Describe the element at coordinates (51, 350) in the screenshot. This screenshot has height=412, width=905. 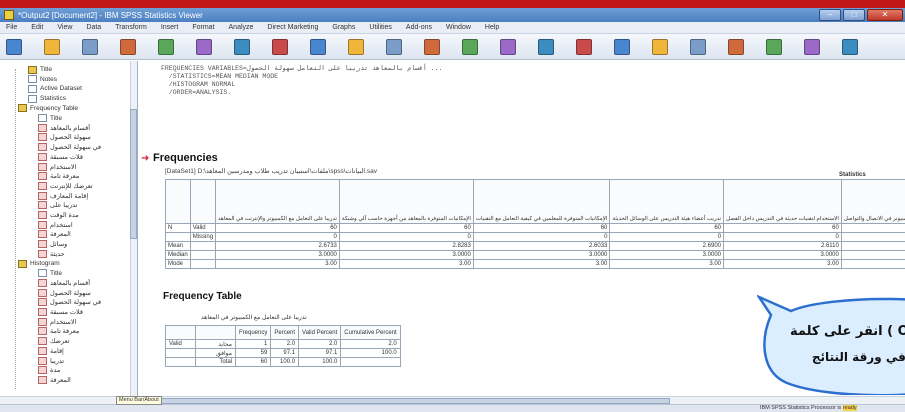
I see `outline-item: إقامة` at that location.